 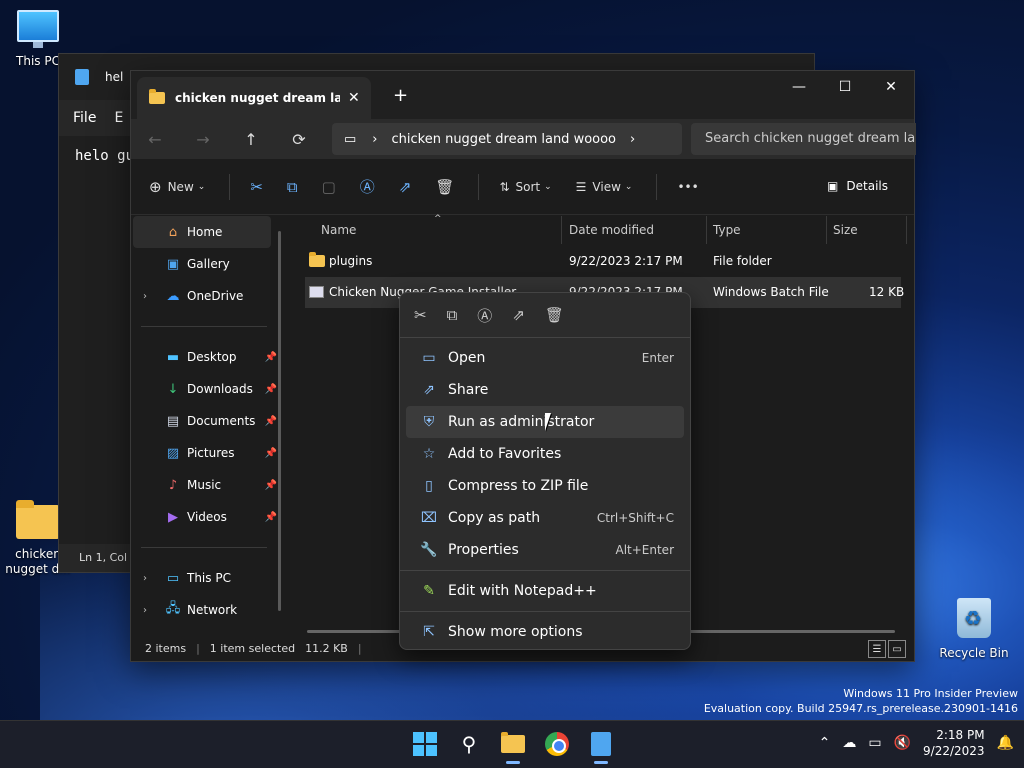 What do you see at coordinates (206, 485) in the screenshot?
I see `sidebar-item-music: ♪ Music 📌` at bounding box center [206, 485].